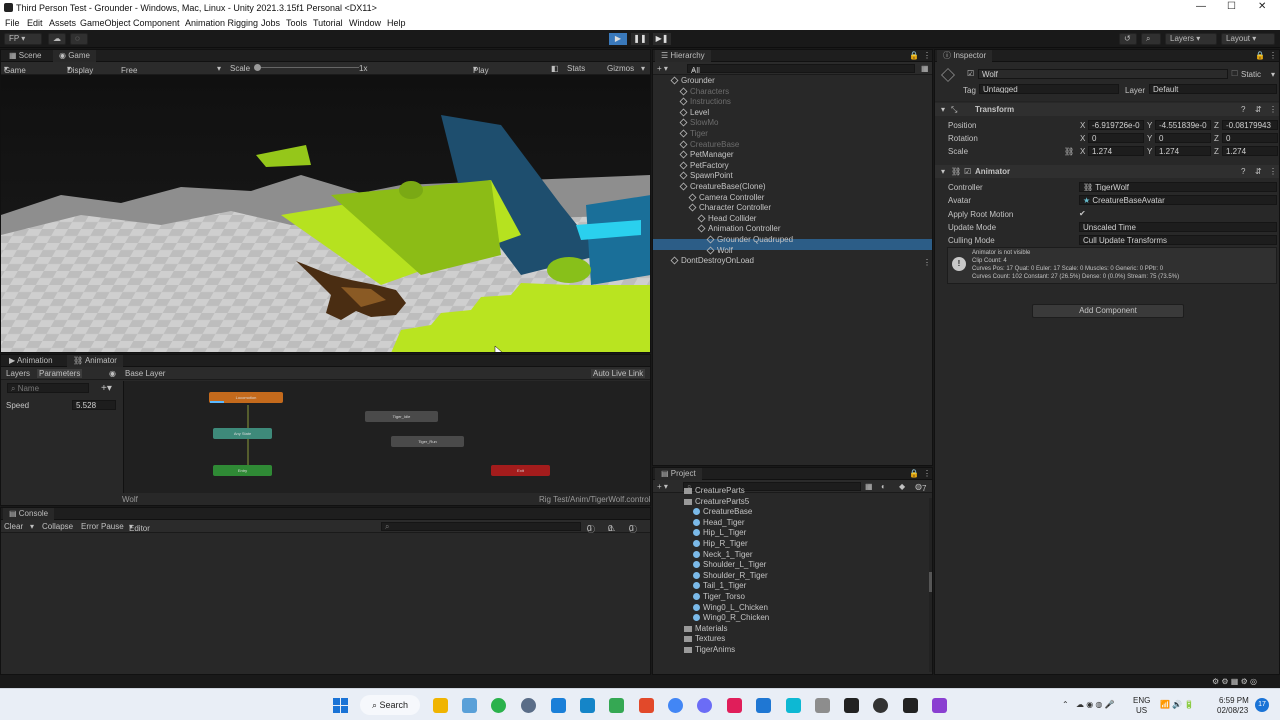 The width and height of the screenshot is (1280, 720). I want to click on visual-studio-icon, so click(939, 705).